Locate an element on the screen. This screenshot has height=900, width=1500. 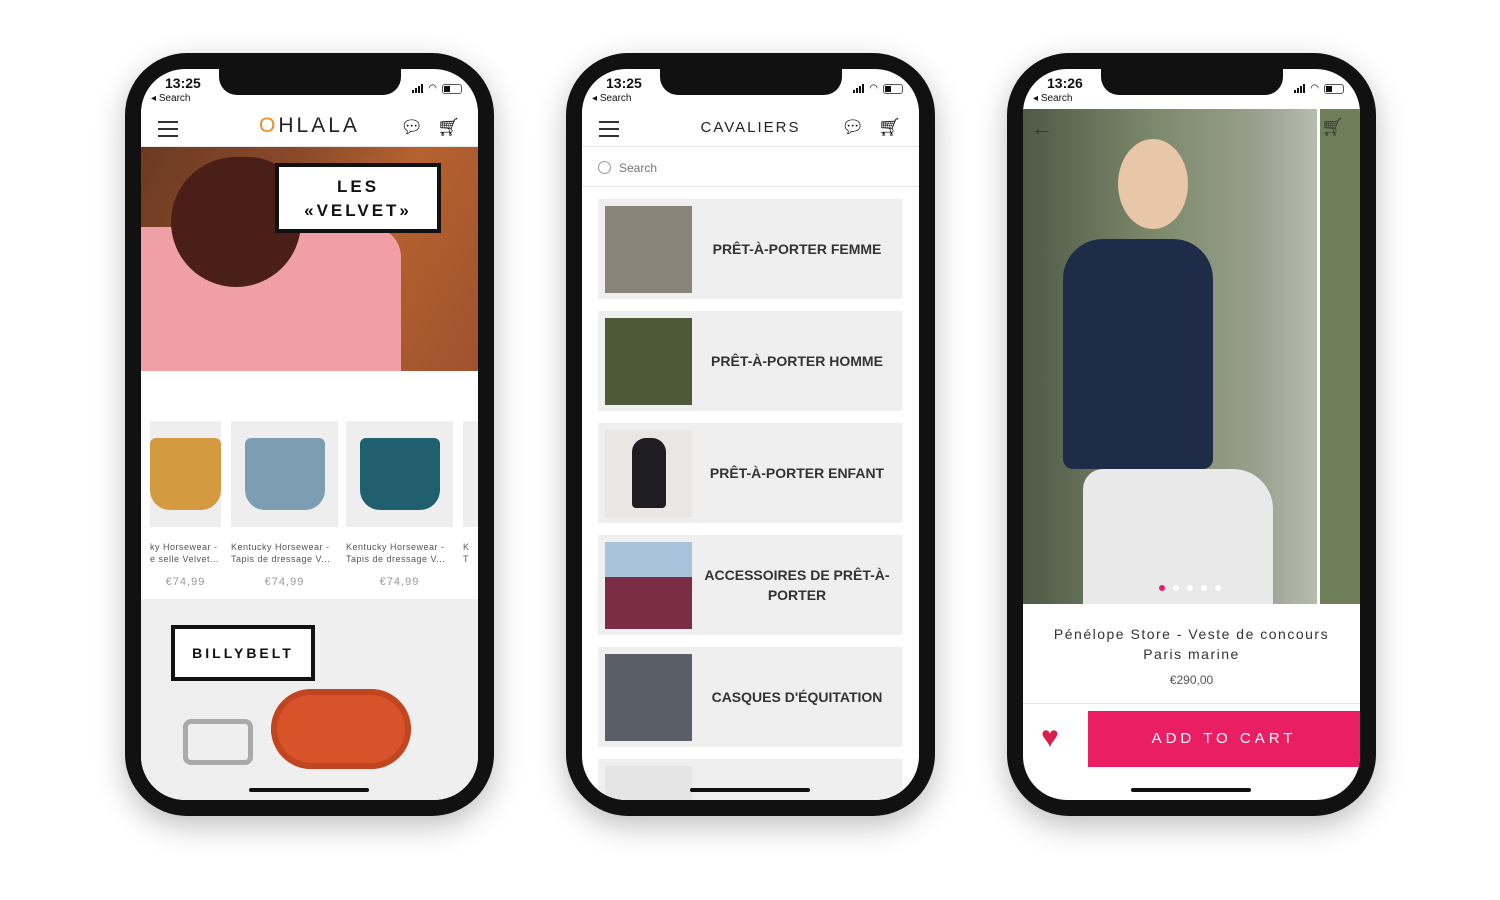
app-header: CAVALIERS 💬︎ 🛒︎ is located at coordinates (750, 128).